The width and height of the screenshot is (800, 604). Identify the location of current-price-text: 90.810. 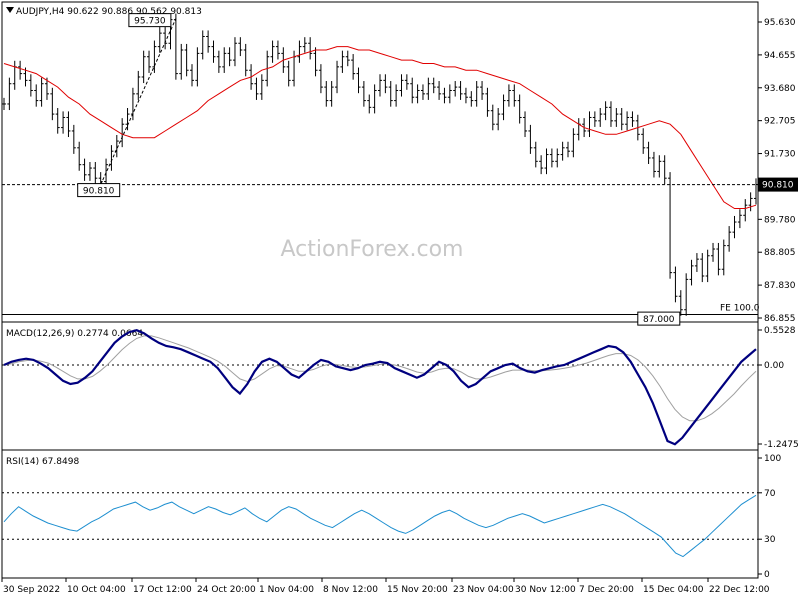
(778, 186).